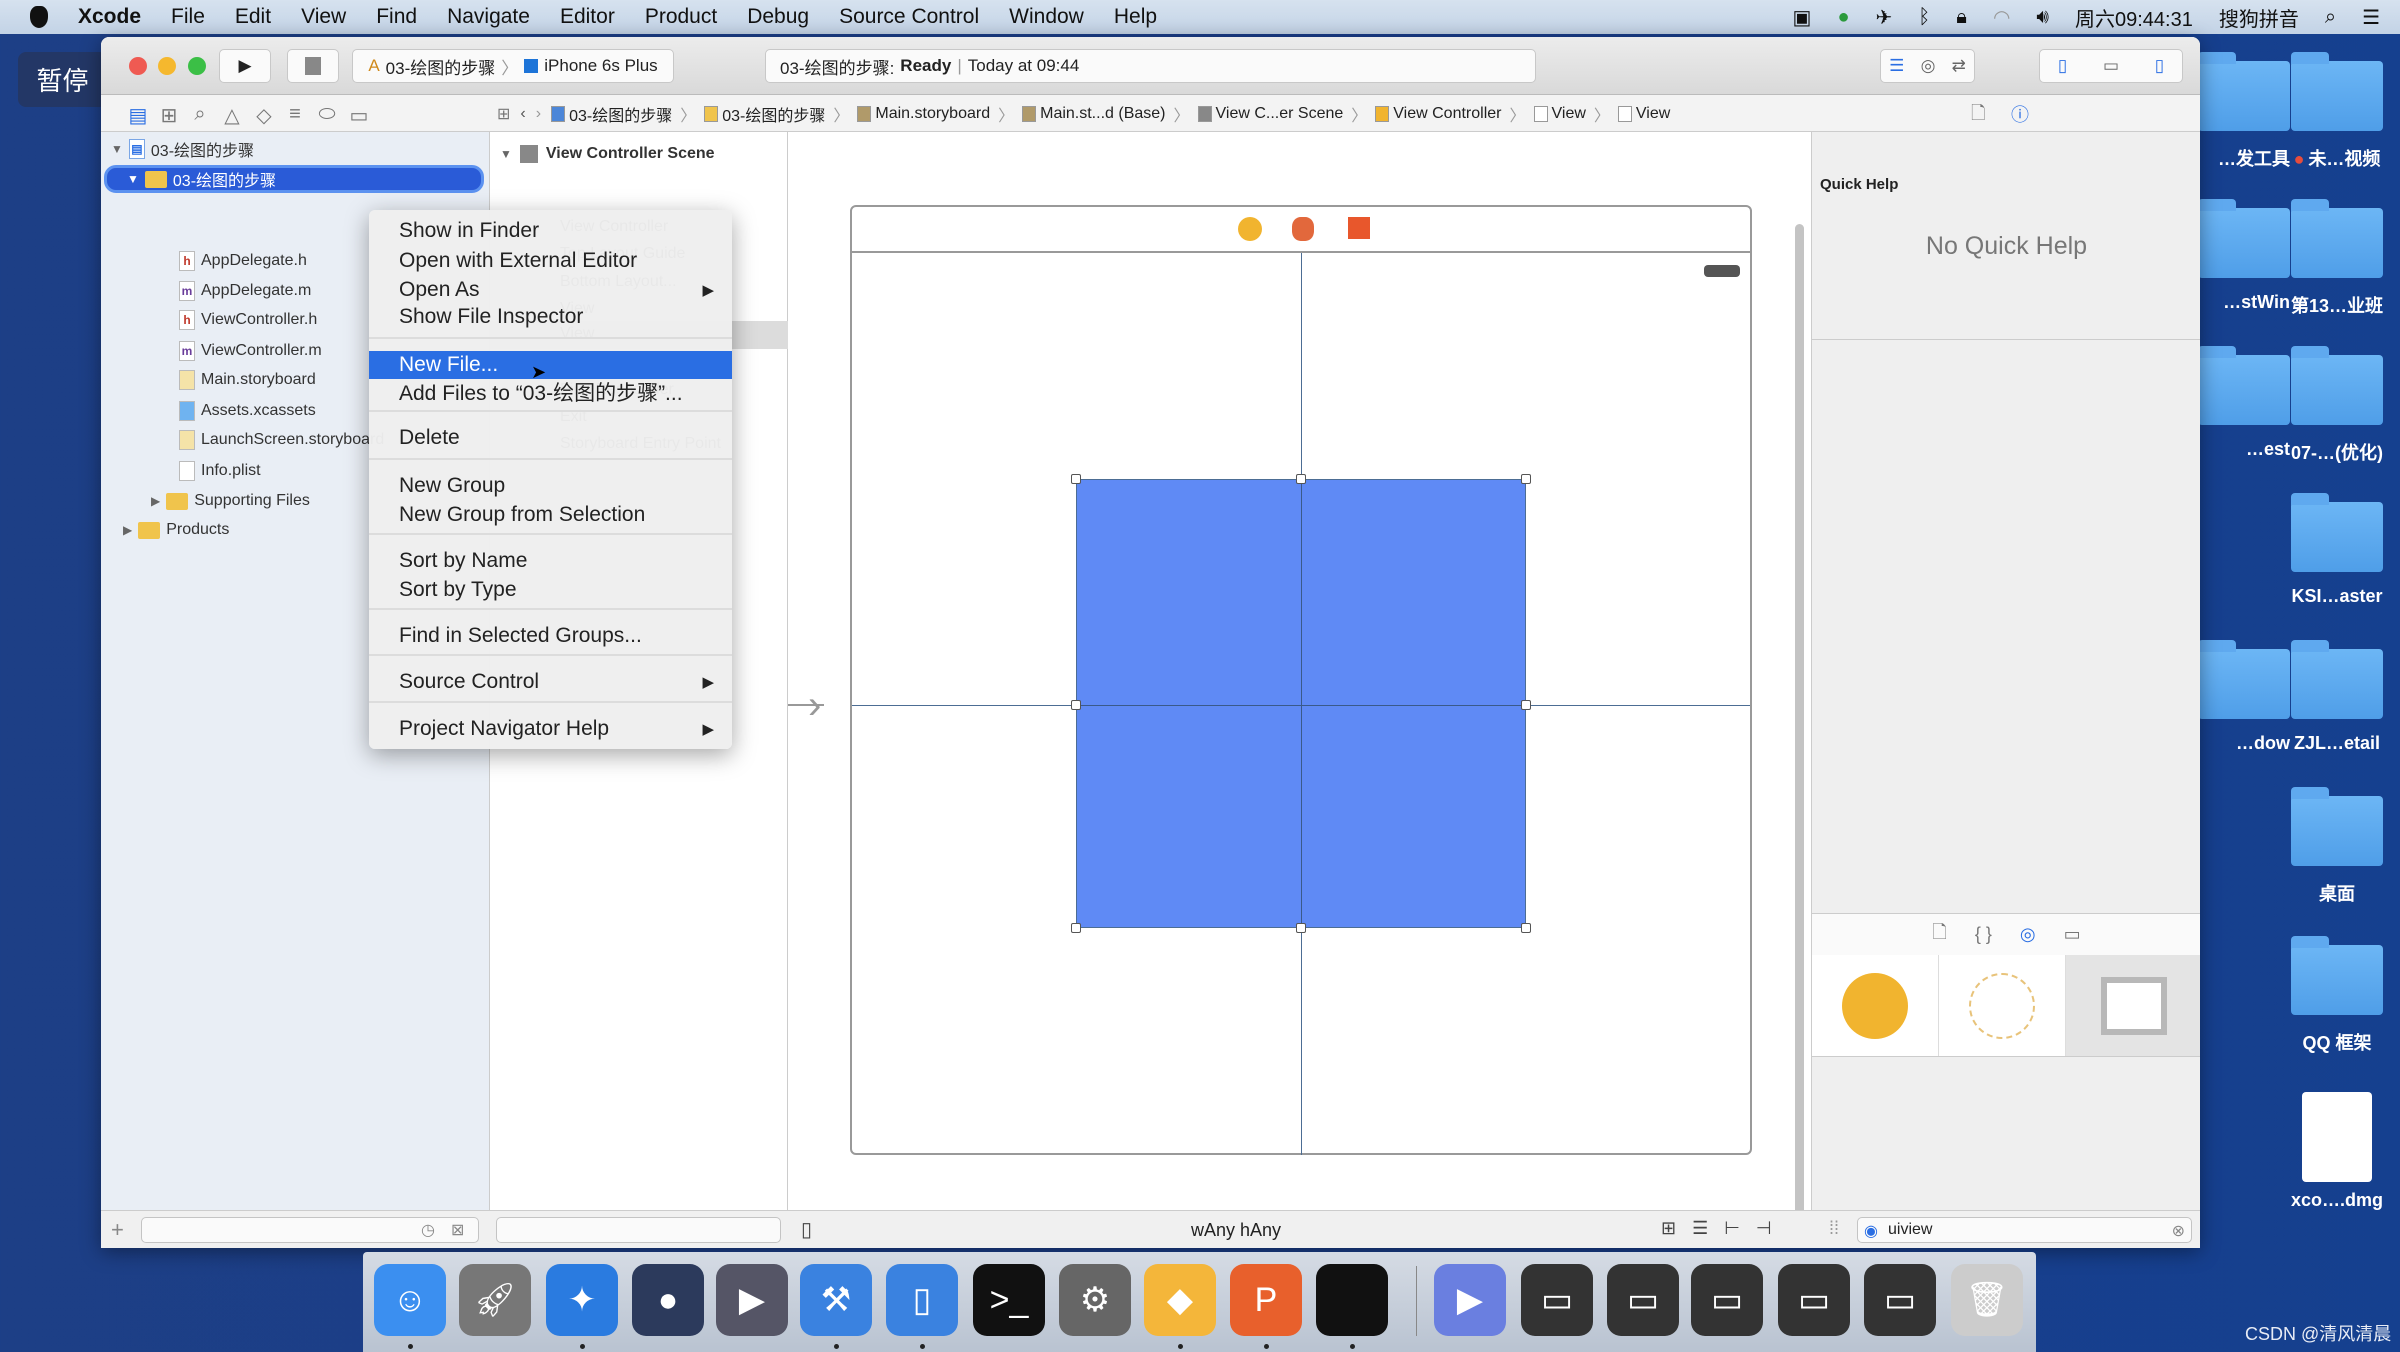 The width and height of the screenshot is (2400, 1352). What do you see at coordinates (167, 66) in the screenshot?
I see `minimize-button` at bounding box center [167, 66].